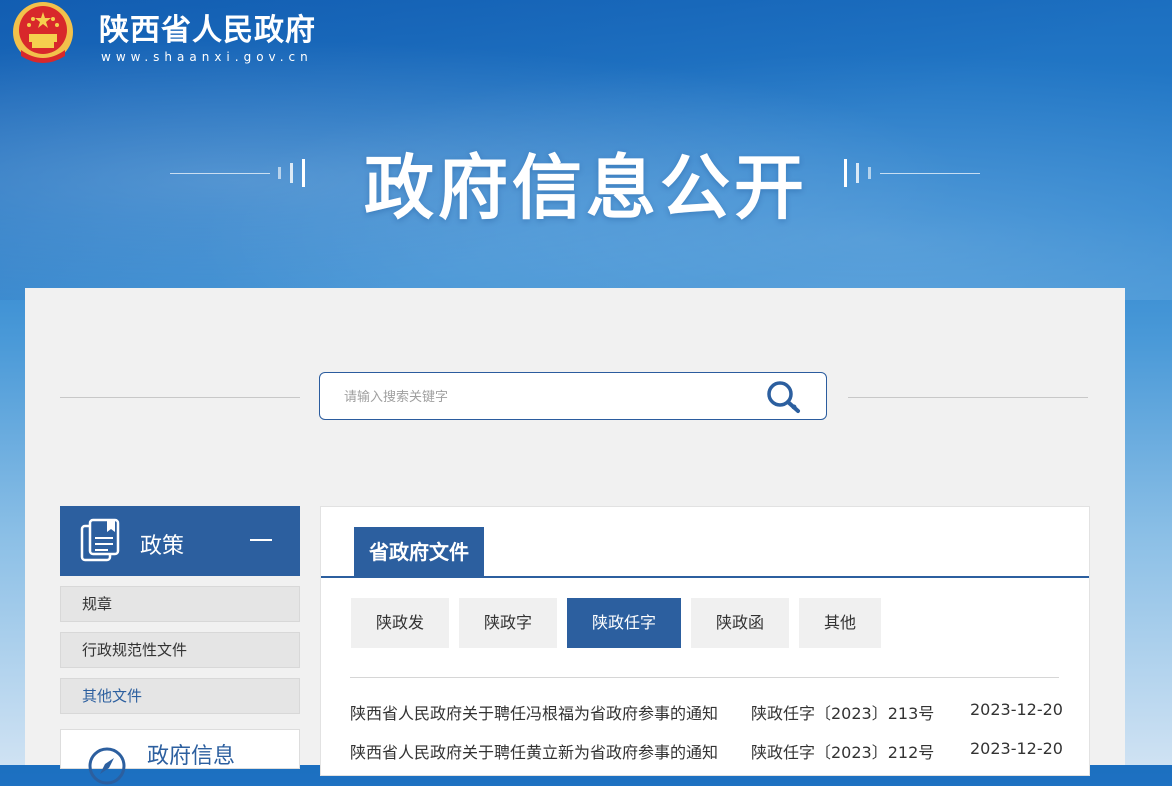  Describe the element at coordinates (544, 397) in the screenshot. I see `search-input` at that location.